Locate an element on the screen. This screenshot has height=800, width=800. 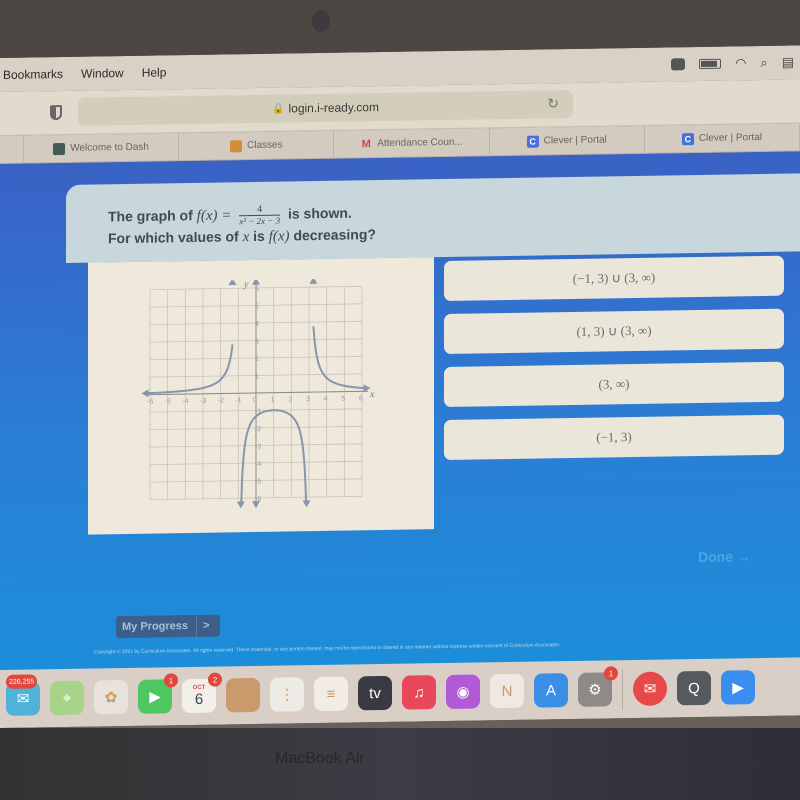
arrow-left-branch-end is located at coordinates (145, 393).